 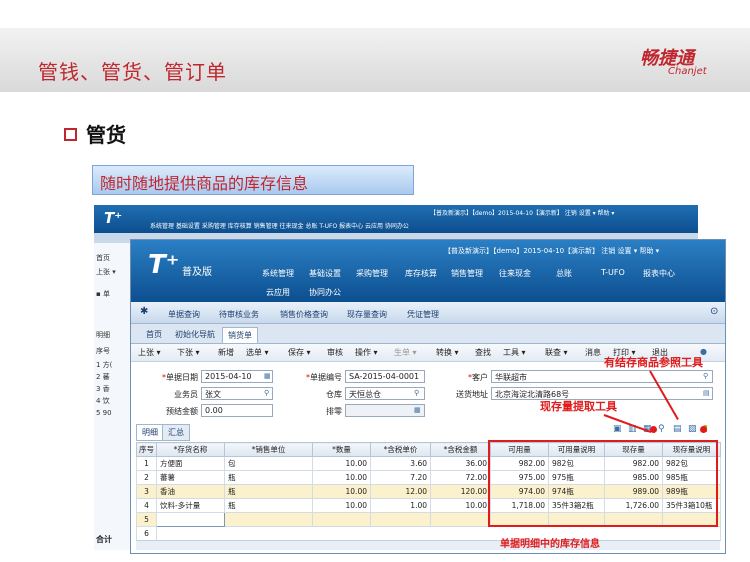 What do you see at coordinates (617, 429) in the screenshot?
I see `copy-icon: ▣` at bounding box center [617, 429].